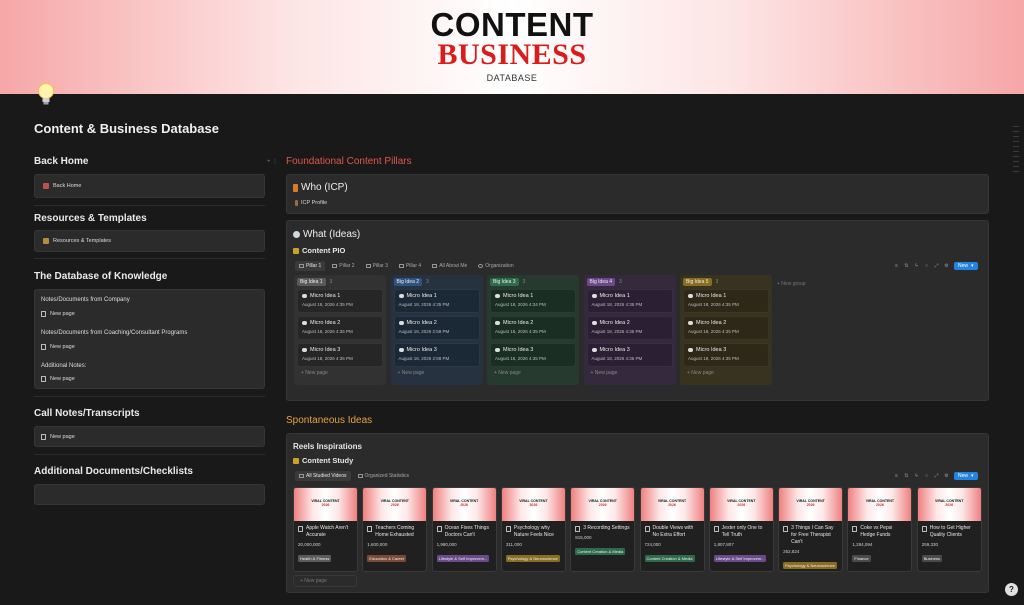 The height and width of the screenshot is (605, 1024). Describe the element at coordinates (495, 266) in the screenshot. I see `tab-organization: Organization` at that location.